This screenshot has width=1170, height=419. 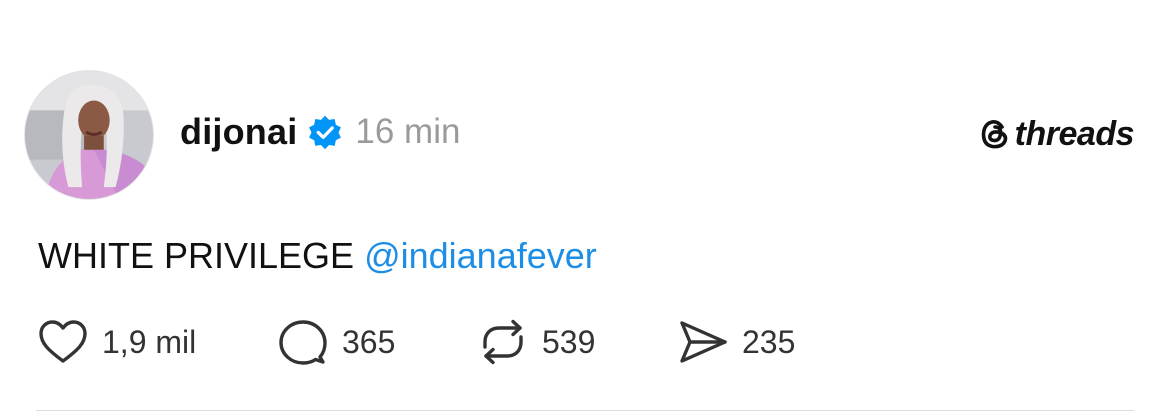 I want to click on post-text-content: WHITE PRIVILEGE, so click(x=196, y=255).